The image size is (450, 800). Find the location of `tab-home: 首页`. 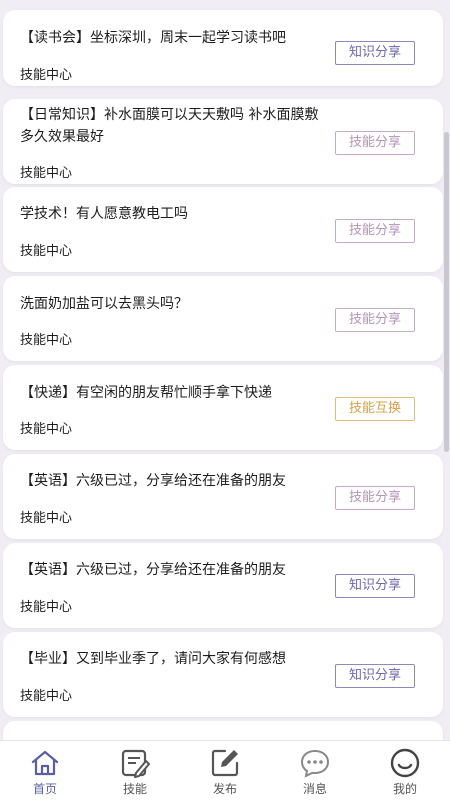

tab-home: 首页 is located at coordinates (45, 770).